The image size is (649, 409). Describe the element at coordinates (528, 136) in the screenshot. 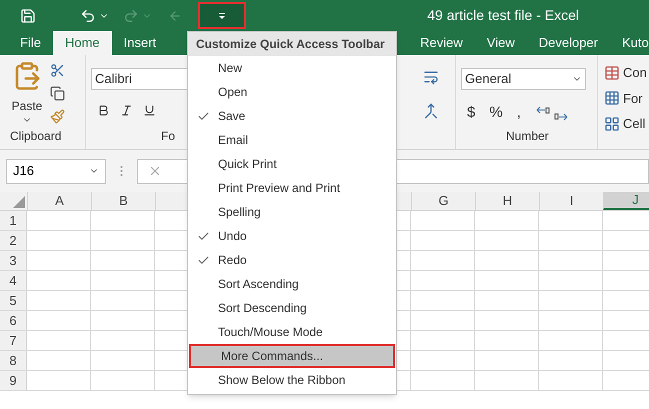

I see `group-label: Number` at that location.